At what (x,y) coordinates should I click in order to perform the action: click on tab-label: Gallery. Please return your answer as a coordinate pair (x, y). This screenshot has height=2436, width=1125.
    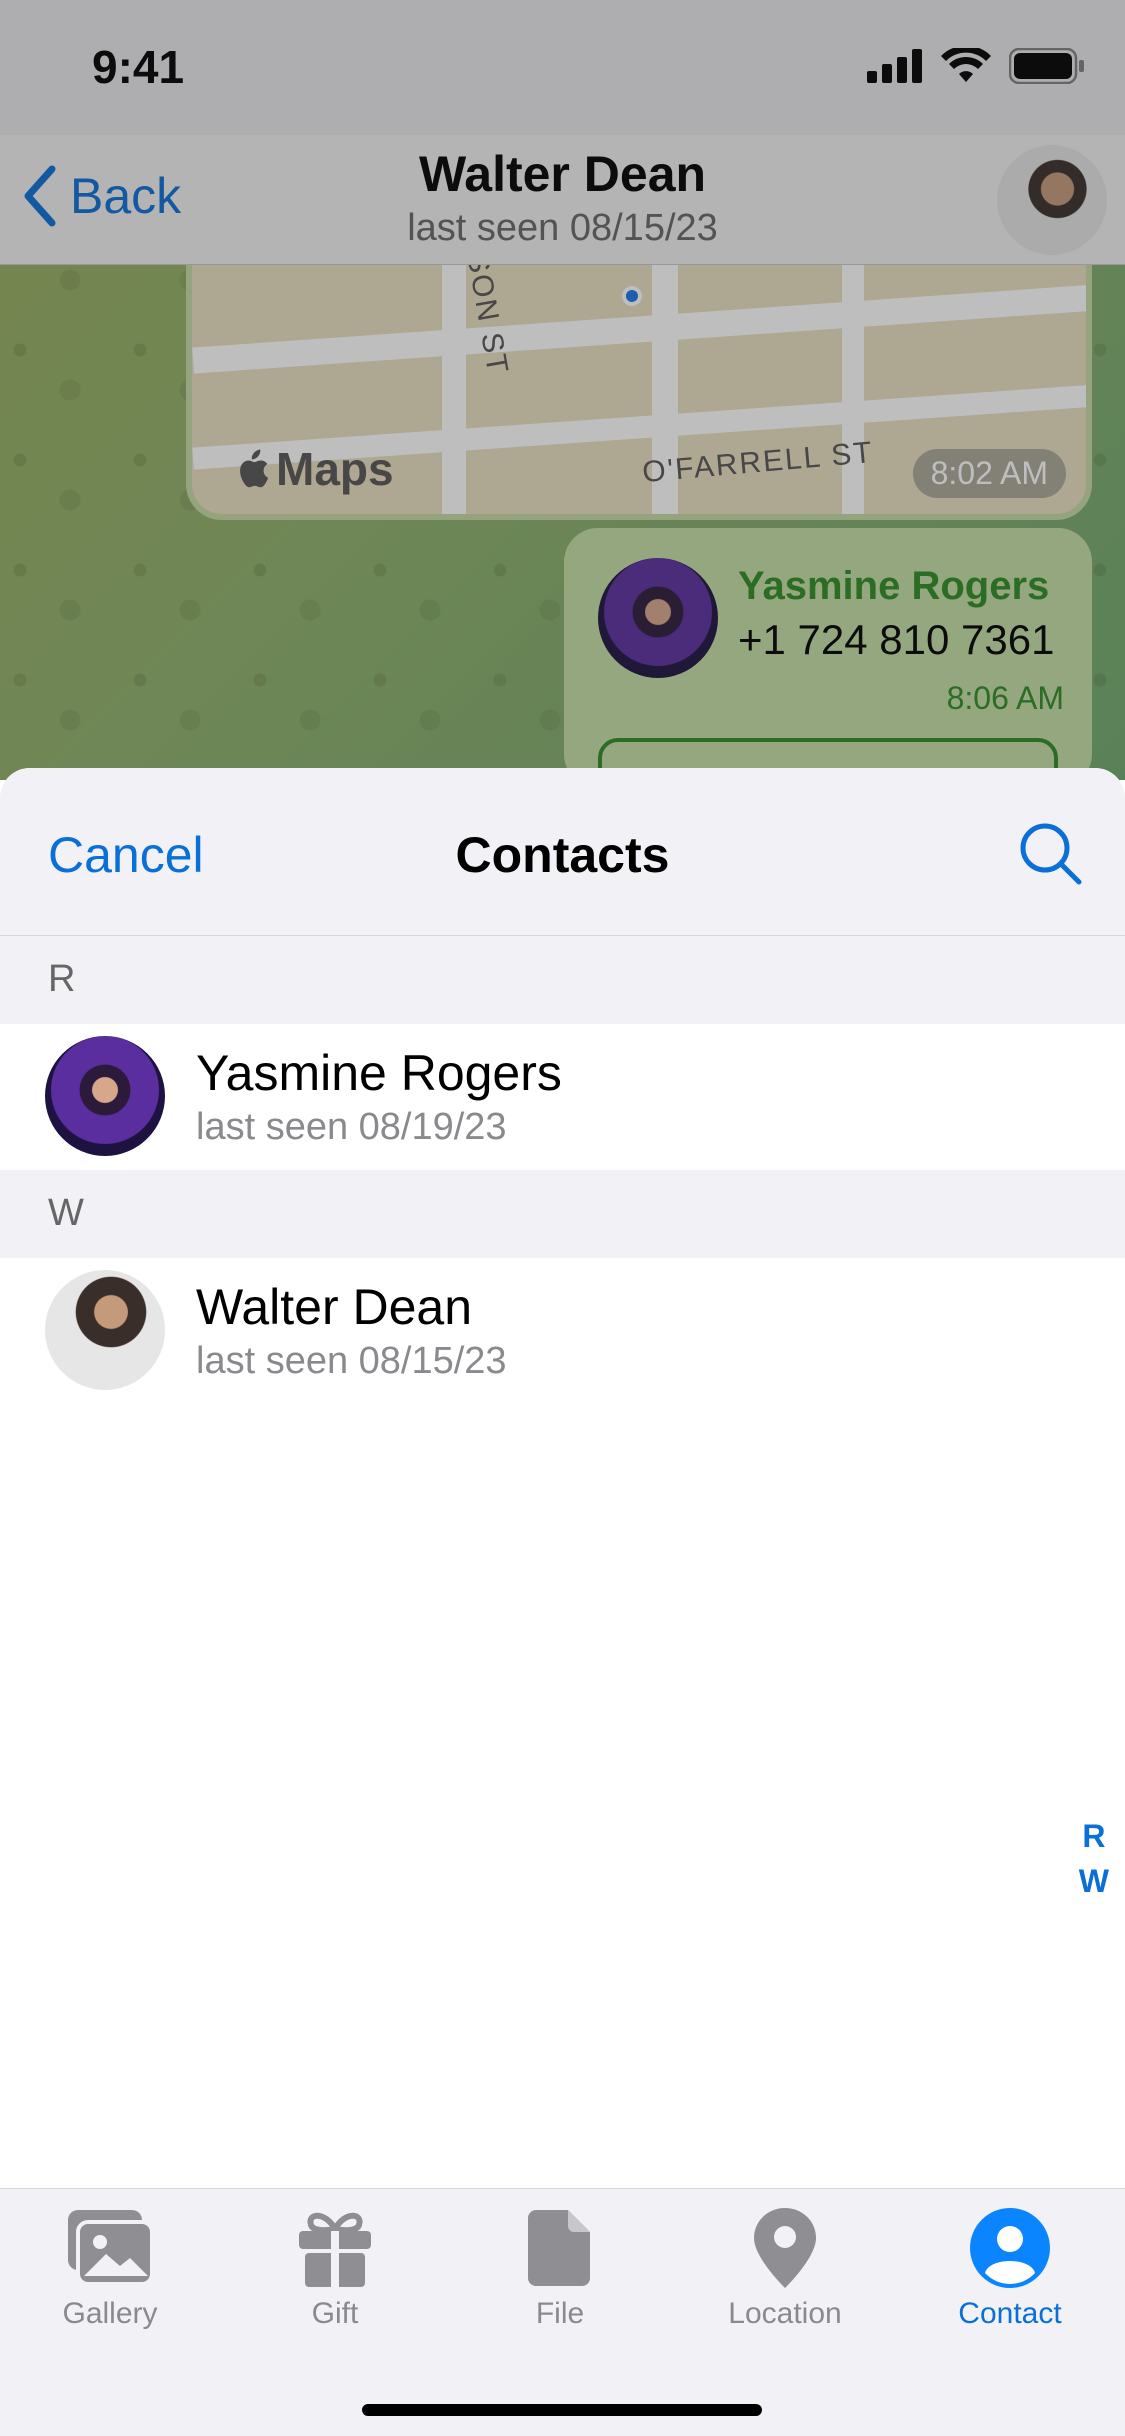
    Looking at the image, I should click on (110, 2313).